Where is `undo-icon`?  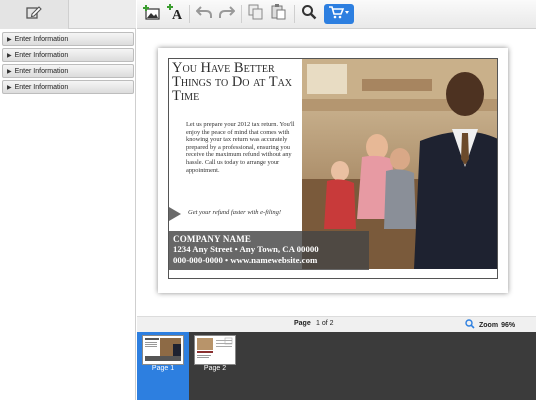 undo-icon is located at coordinates (203, 14).